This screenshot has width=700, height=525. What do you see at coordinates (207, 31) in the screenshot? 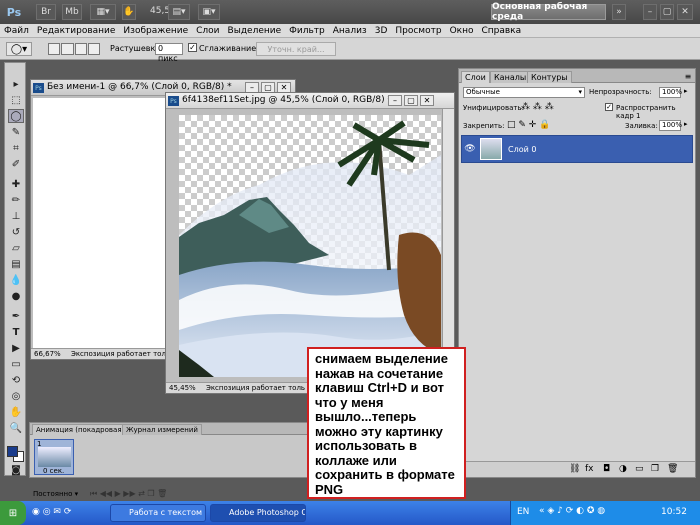
I see `menu-layers: Слои` at bounding box center [207, 31].